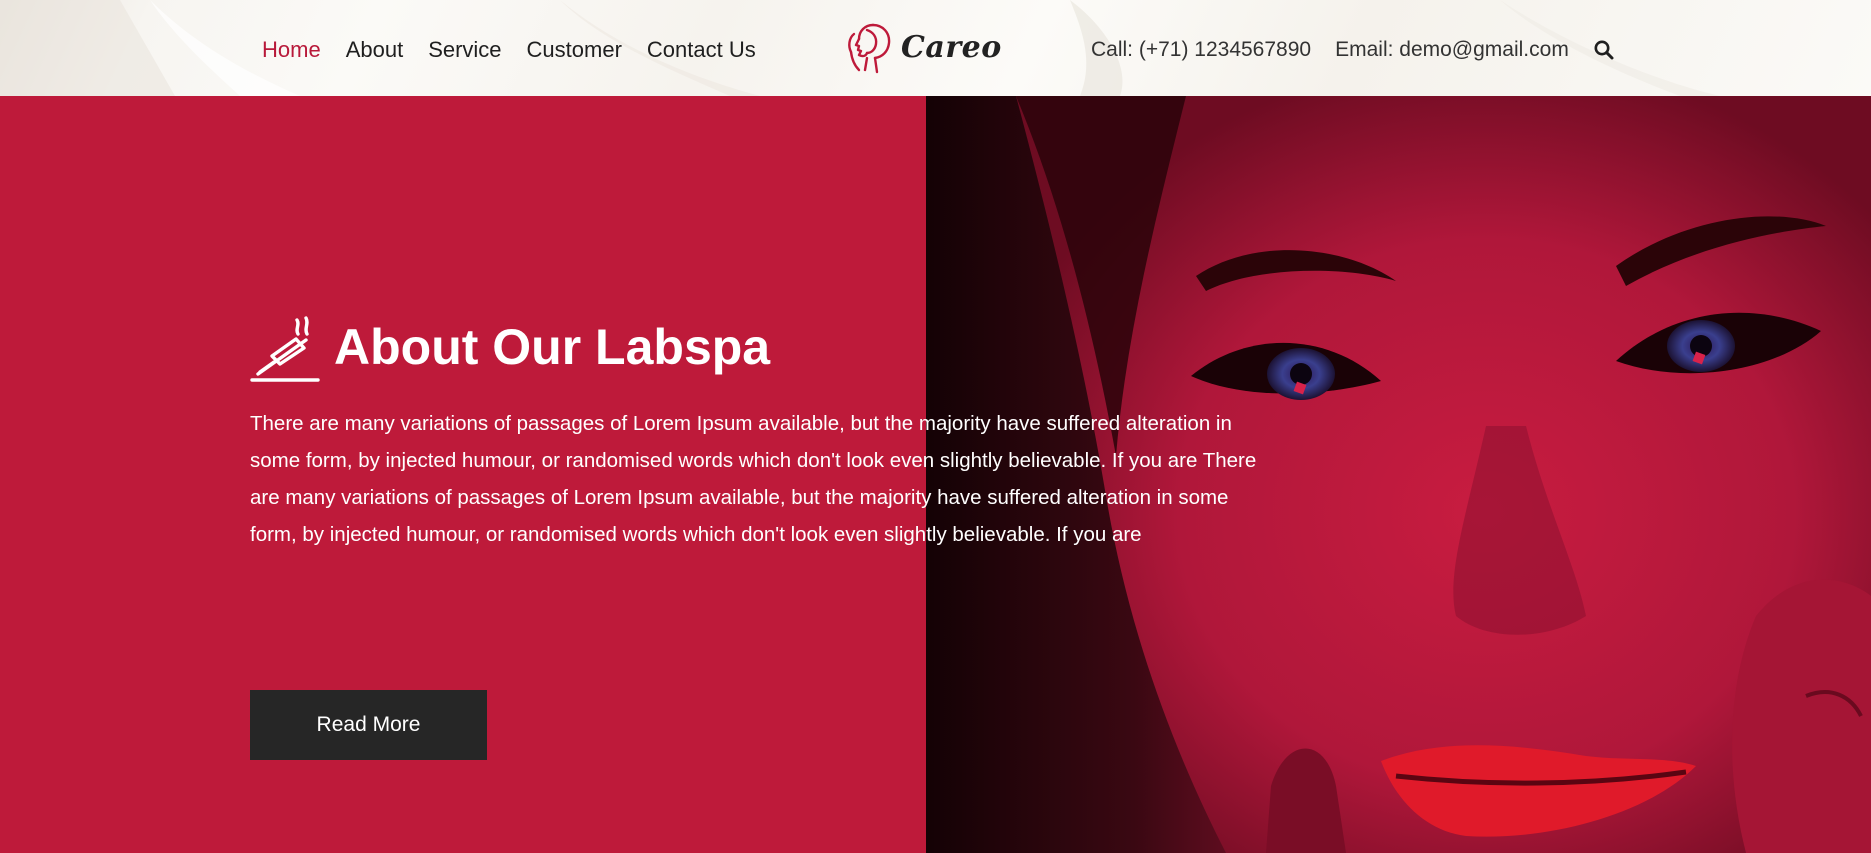 The width and height of the screenshot is (1871, 853). I want to click on about-title: About Our Labspa, so click(552, 347).